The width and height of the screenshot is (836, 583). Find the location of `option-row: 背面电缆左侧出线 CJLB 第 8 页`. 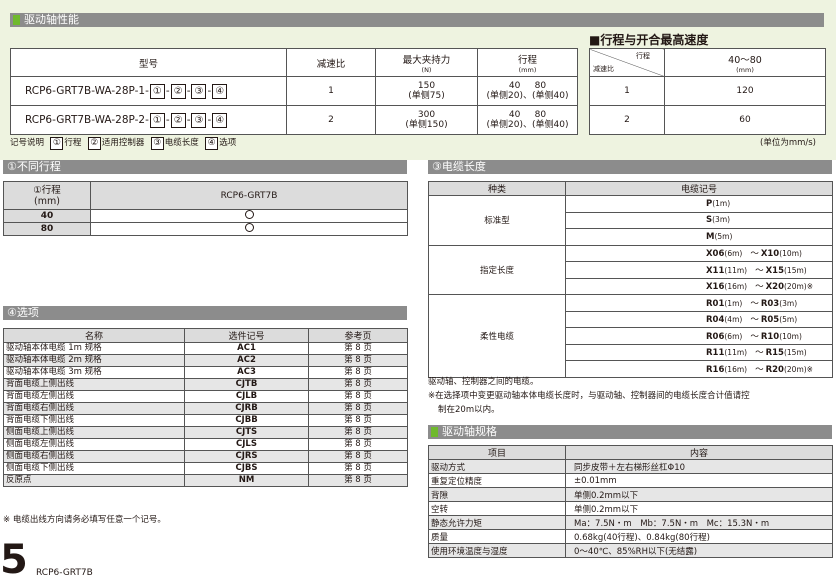

option-row: 背面电缆左侧出线 CJLB 第 8 页 is located at coordinates (205, 396).